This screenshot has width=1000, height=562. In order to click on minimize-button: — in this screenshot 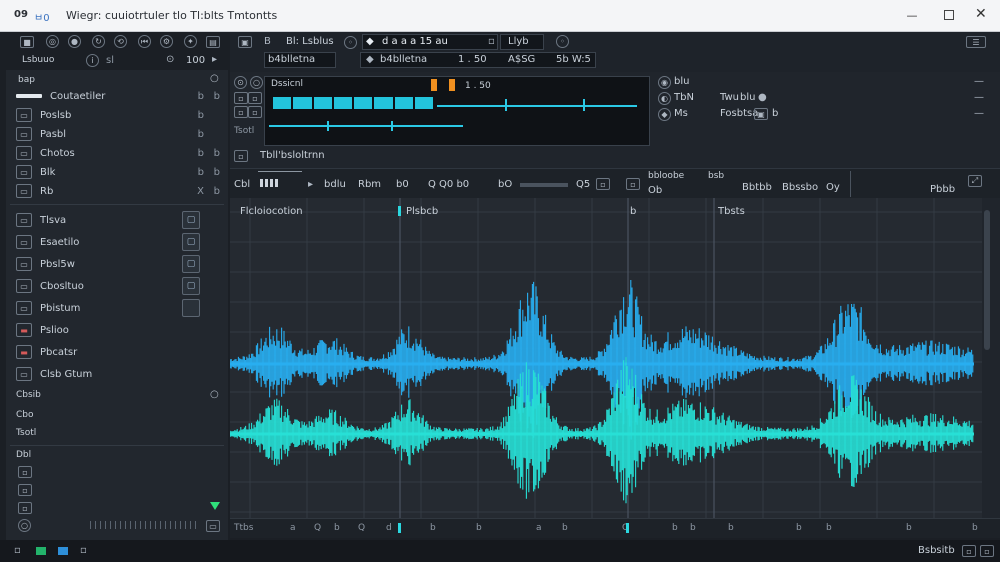, I will do `click(912, 16)`.